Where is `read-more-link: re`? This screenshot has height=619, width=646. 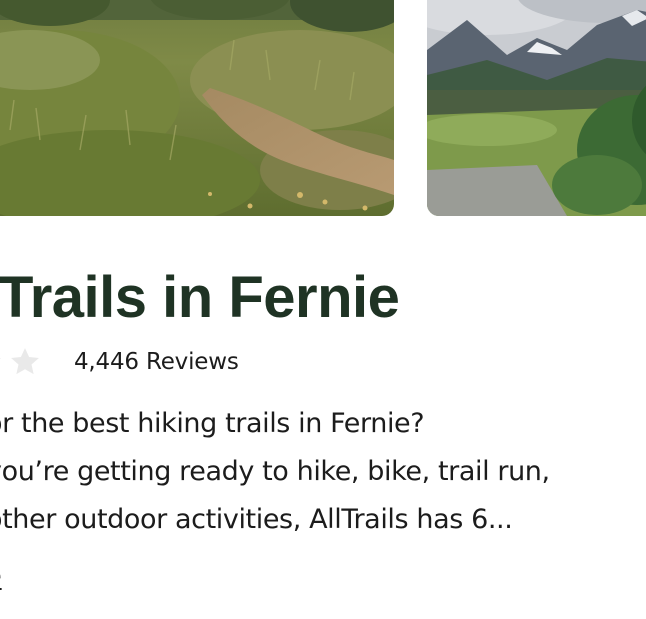 read-more-link: re is located at coordinates (1, 576).